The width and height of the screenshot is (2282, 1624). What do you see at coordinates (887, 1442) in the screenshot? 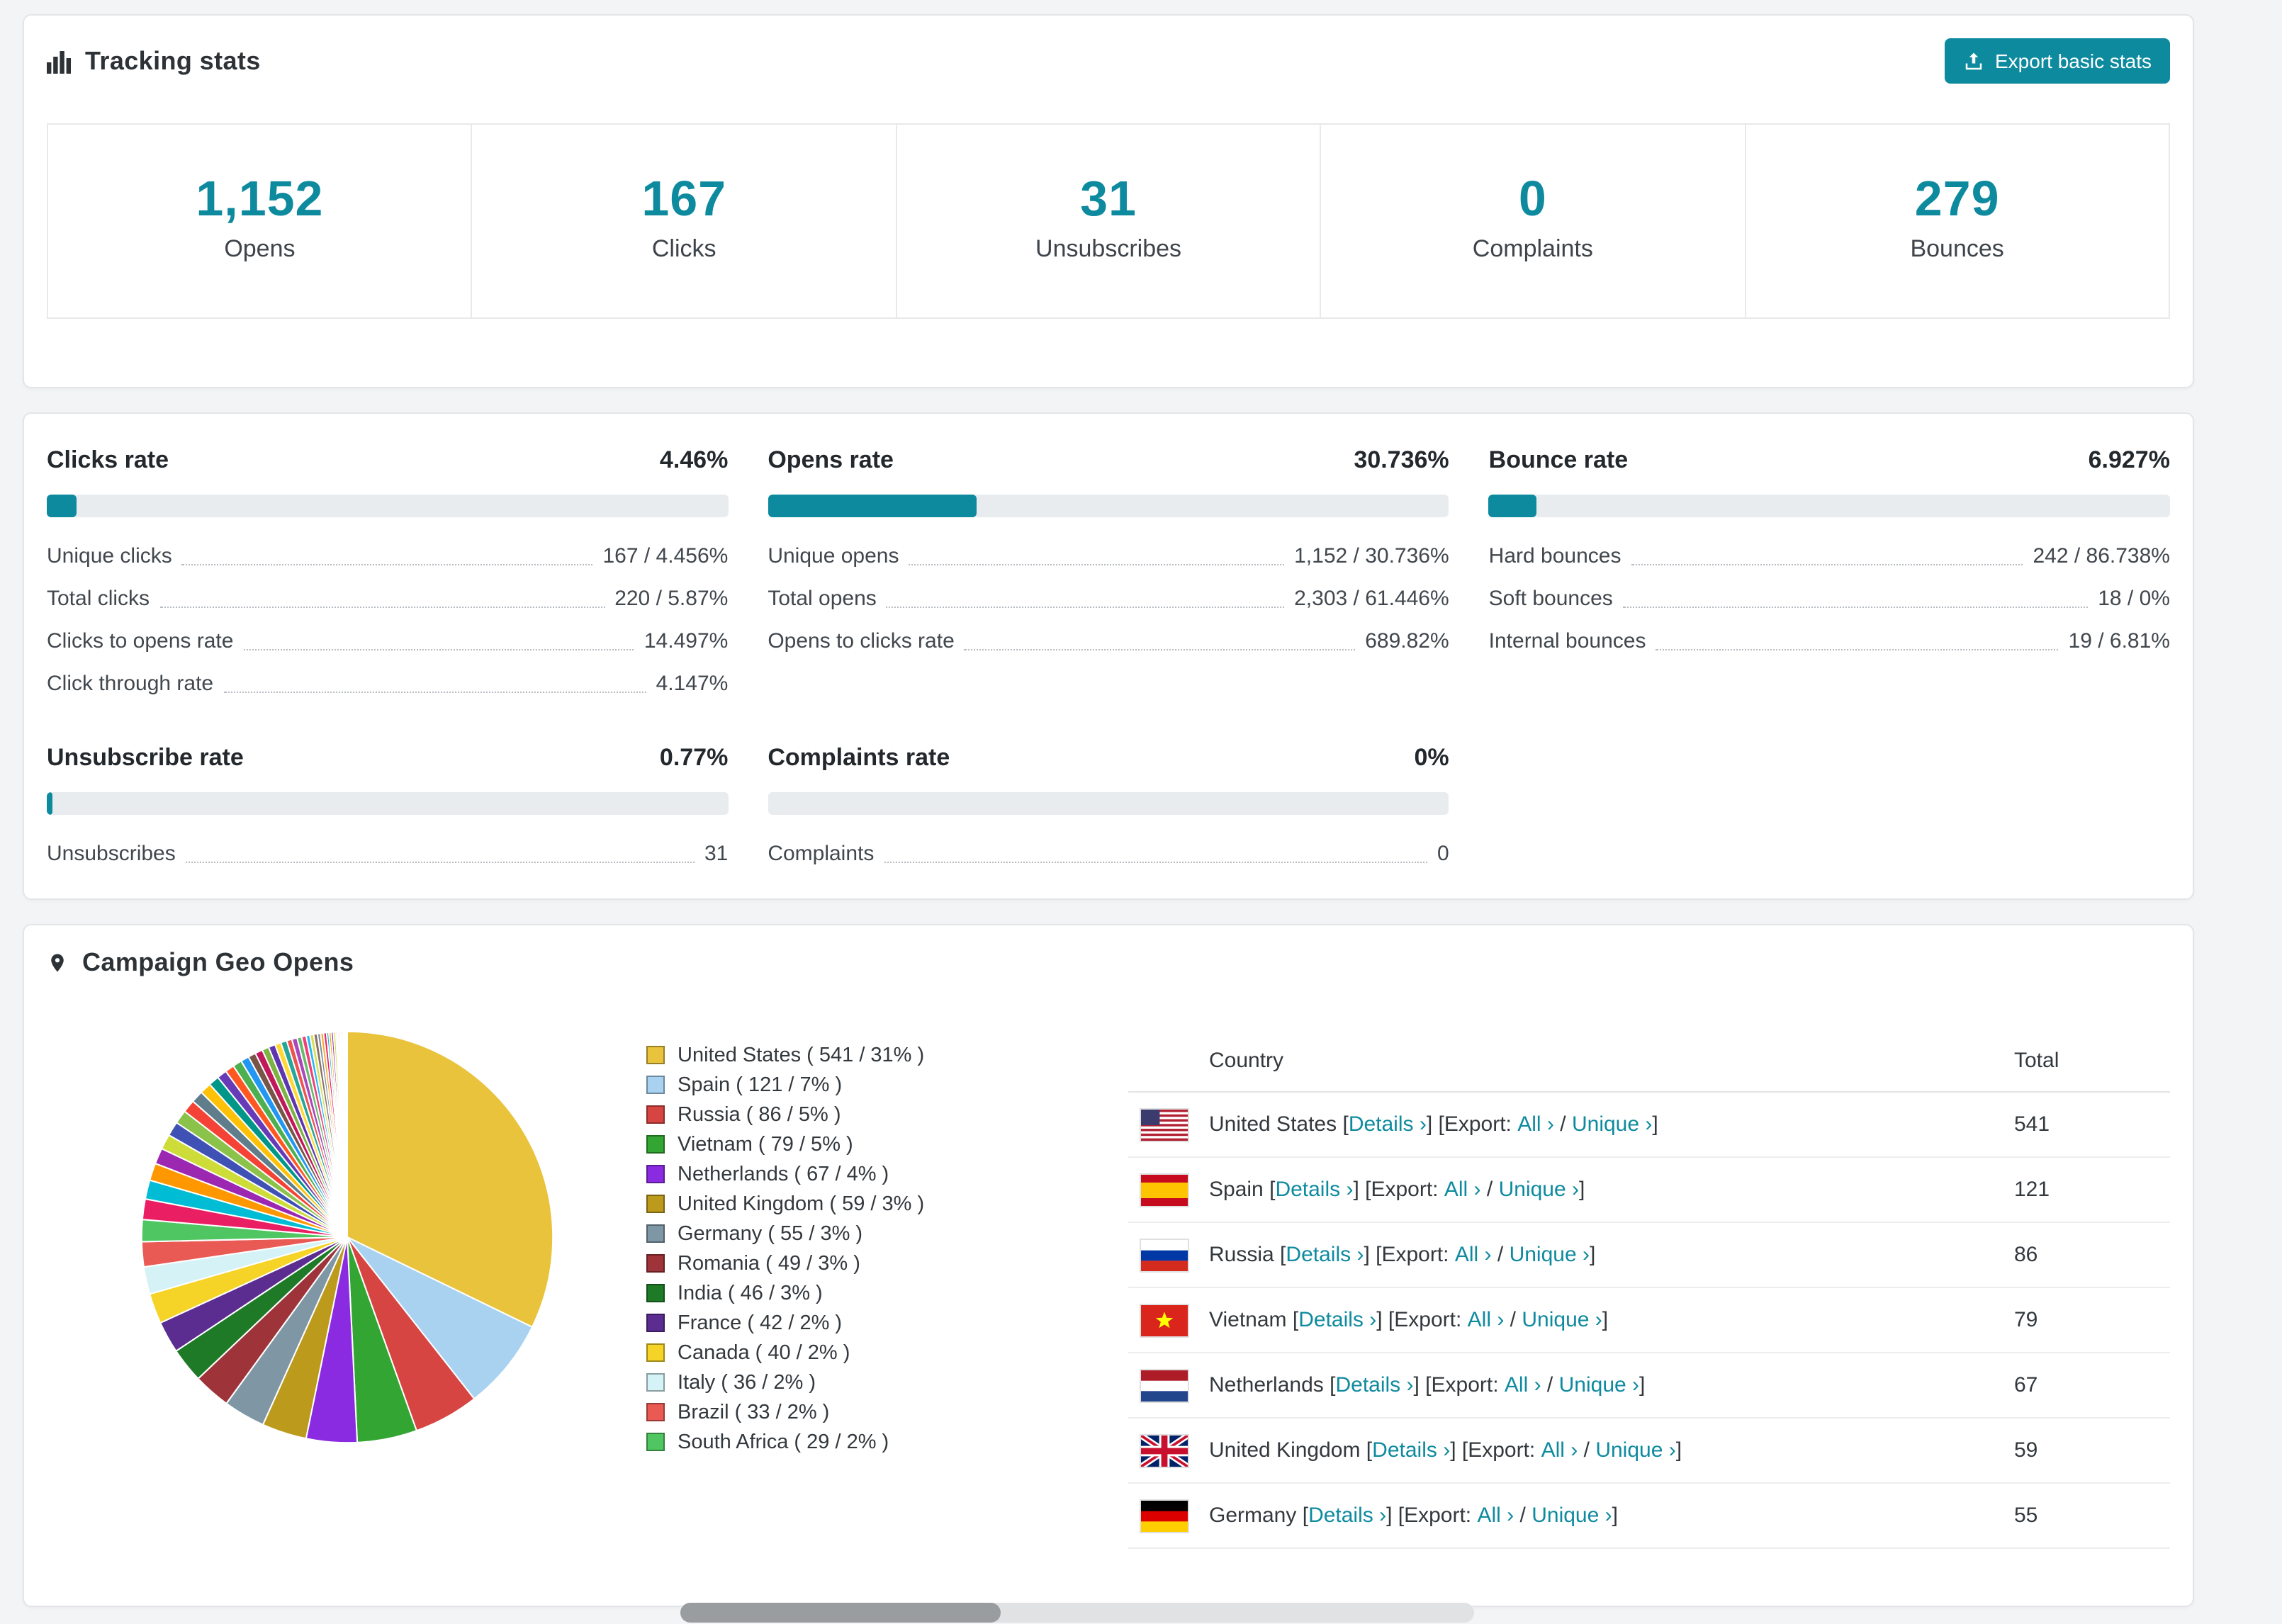
I see `legend-item-south-africa: South Africa ( 29 / 2% )` at bounding box center [887, 1442].